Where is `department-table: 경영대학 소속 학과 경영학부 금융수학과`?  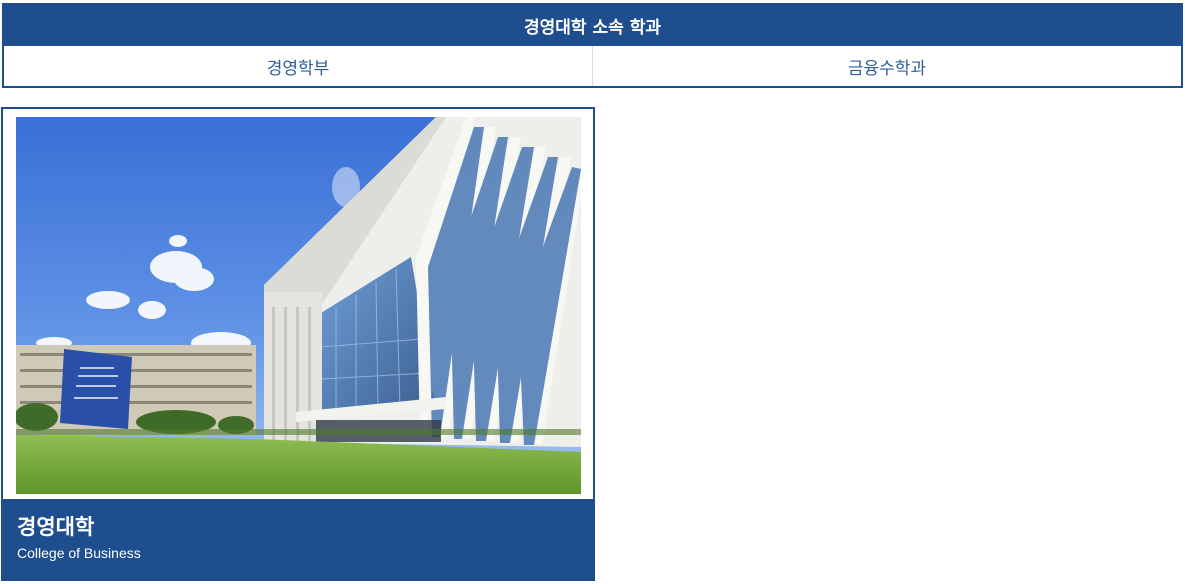
department-table: 경영대학 소속 학과 경영학부 금융수학과 is located at coordinates (592, 45).